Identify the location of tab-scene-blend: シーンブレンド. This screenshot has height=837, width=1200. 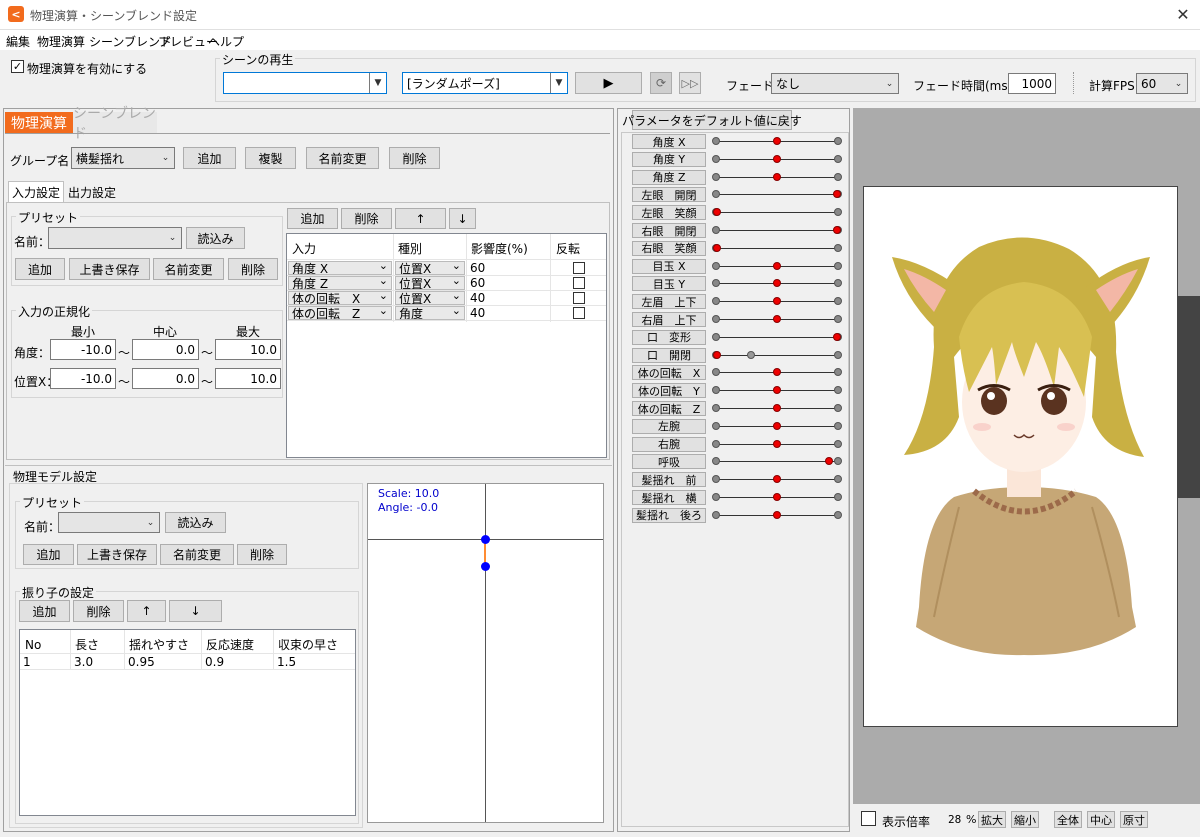
(115, 124).